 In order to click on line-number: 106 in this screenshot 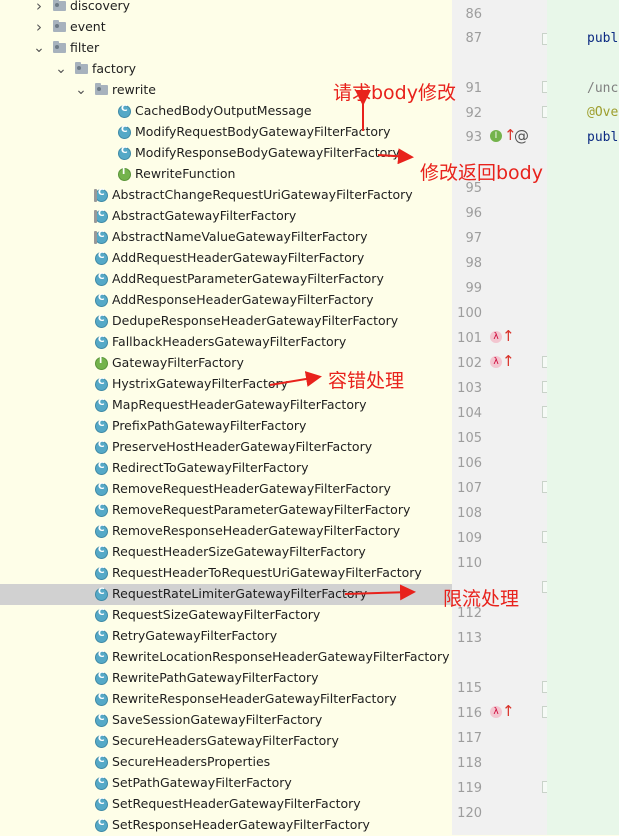, I will do `click(469, 463)`.